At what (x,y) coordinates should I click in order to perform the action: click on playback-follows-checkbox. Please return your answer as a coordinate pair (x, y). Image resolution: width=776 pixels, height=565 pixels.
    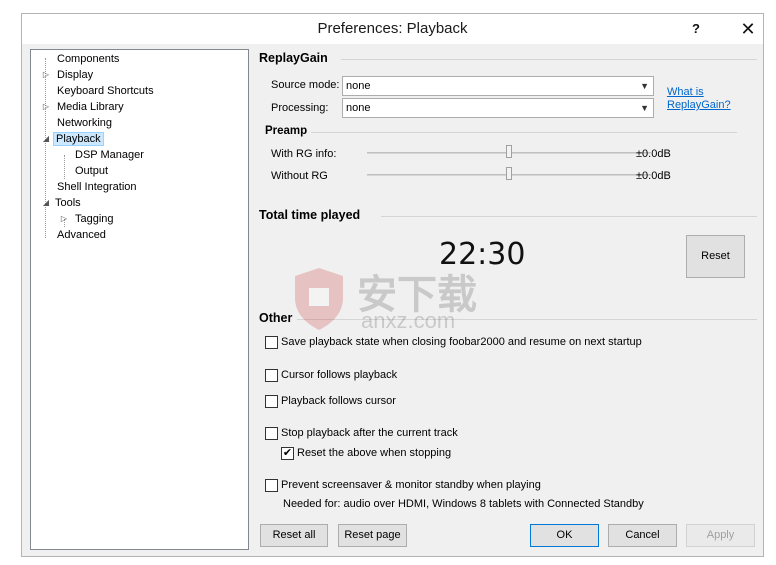
    Looking at the image, I should click on (271, 401).